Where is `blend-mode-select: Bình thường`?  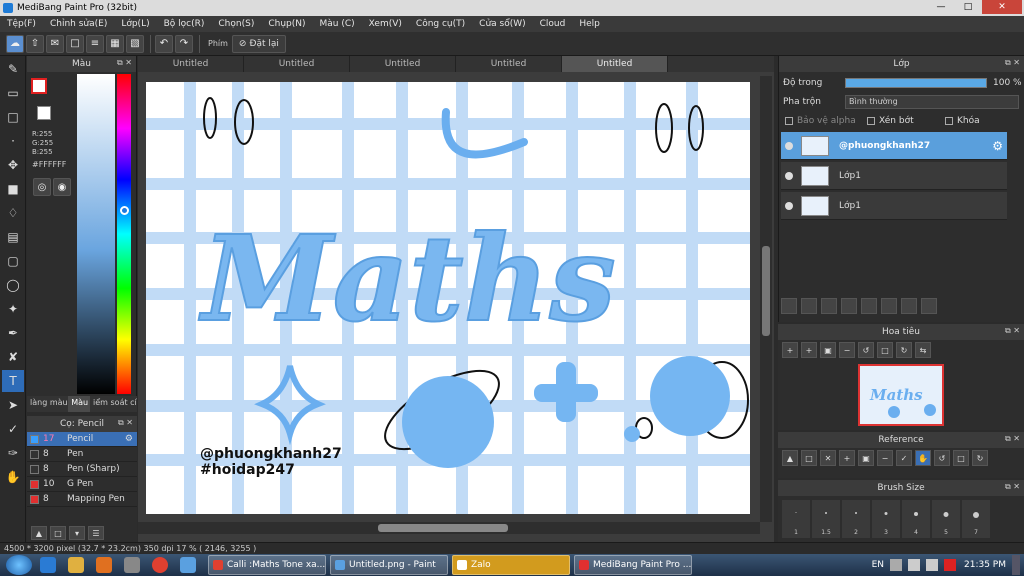 blend-mode-select: Bình thường is located at coordinates (932, 102).